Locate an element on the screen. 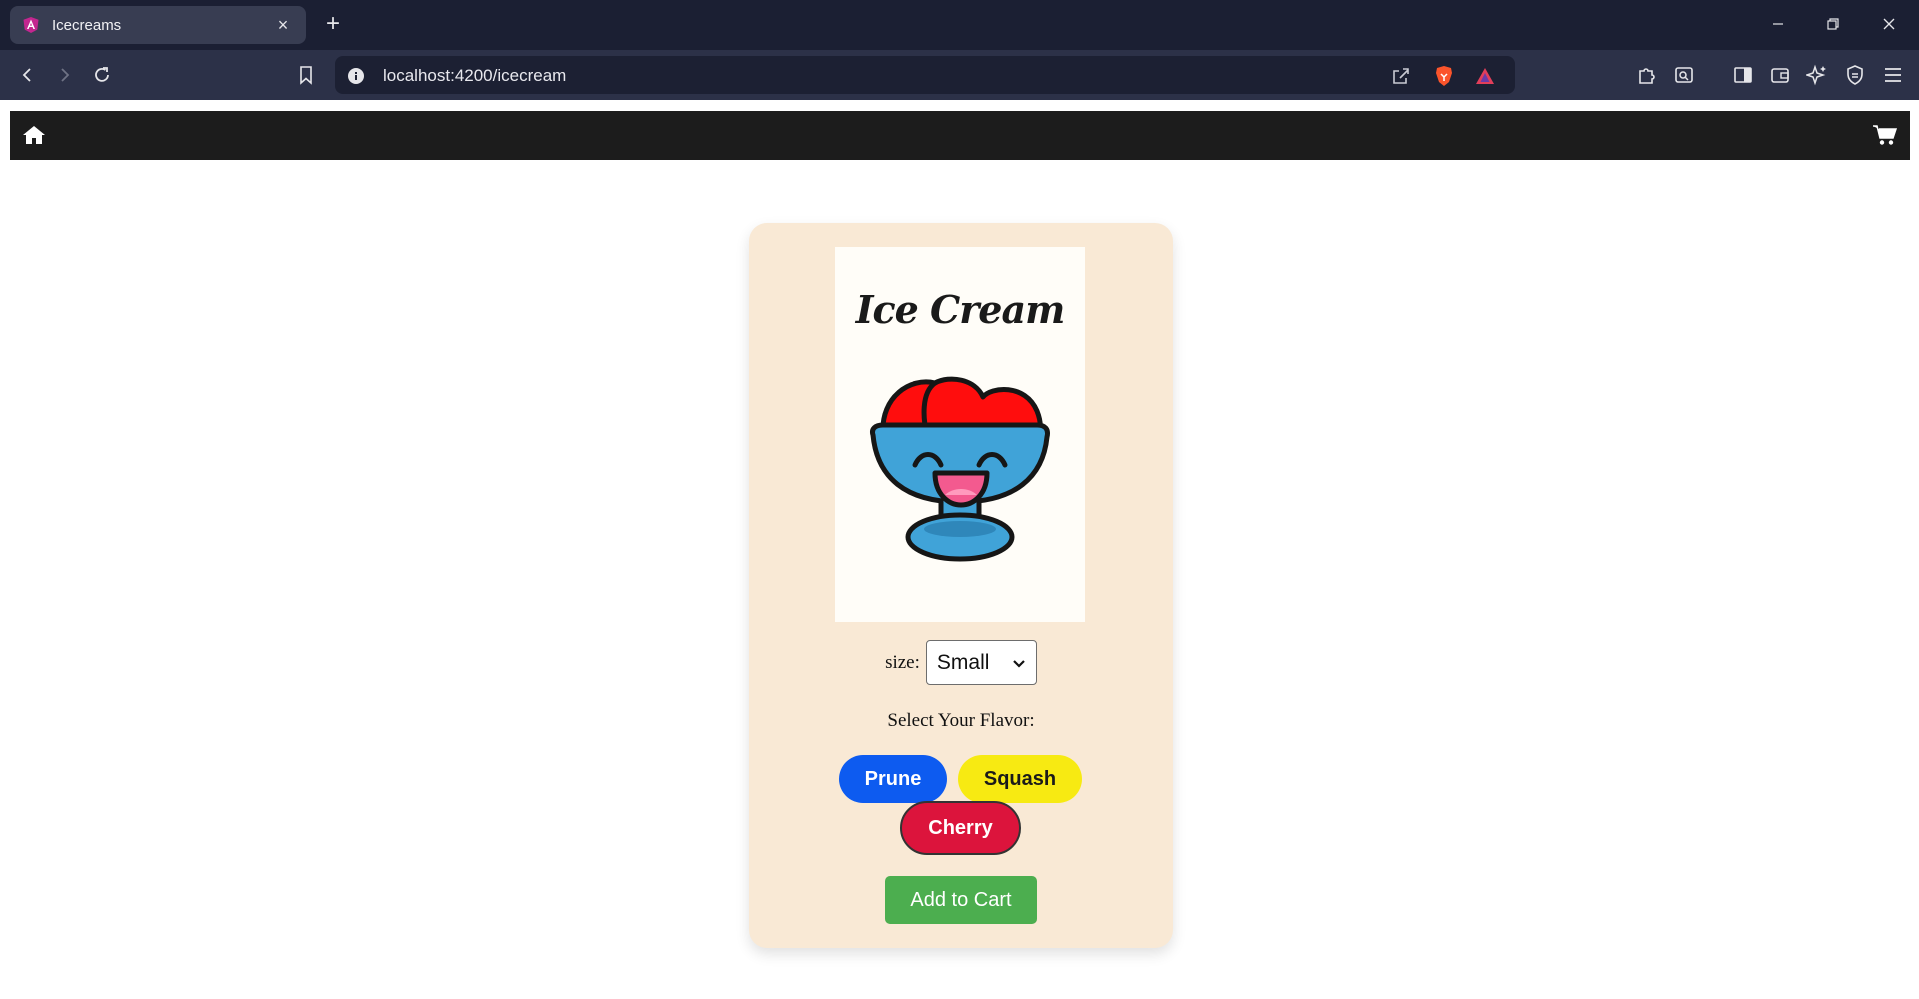 The image size is (1919, 999). browser-tab: Icecreams × is located at coordinates (158, 25).